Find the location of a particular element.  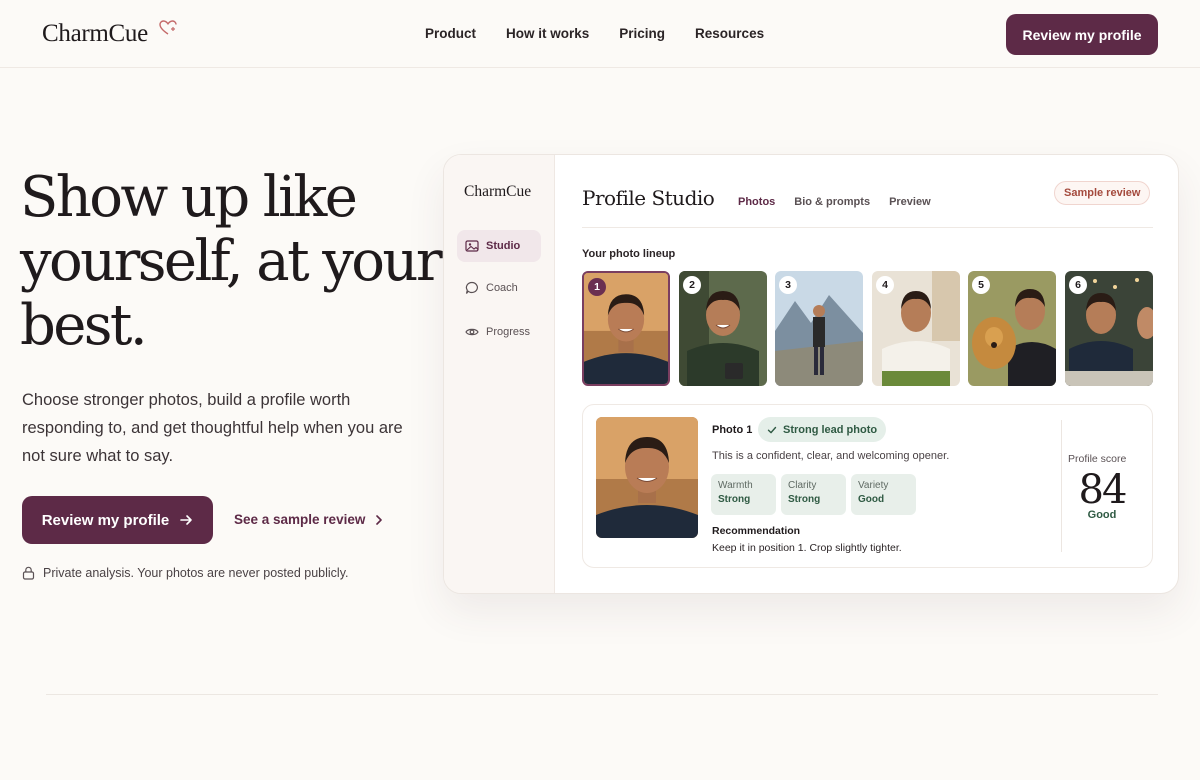

nav-pricing: Pricing is located at coordinates (642, 33).